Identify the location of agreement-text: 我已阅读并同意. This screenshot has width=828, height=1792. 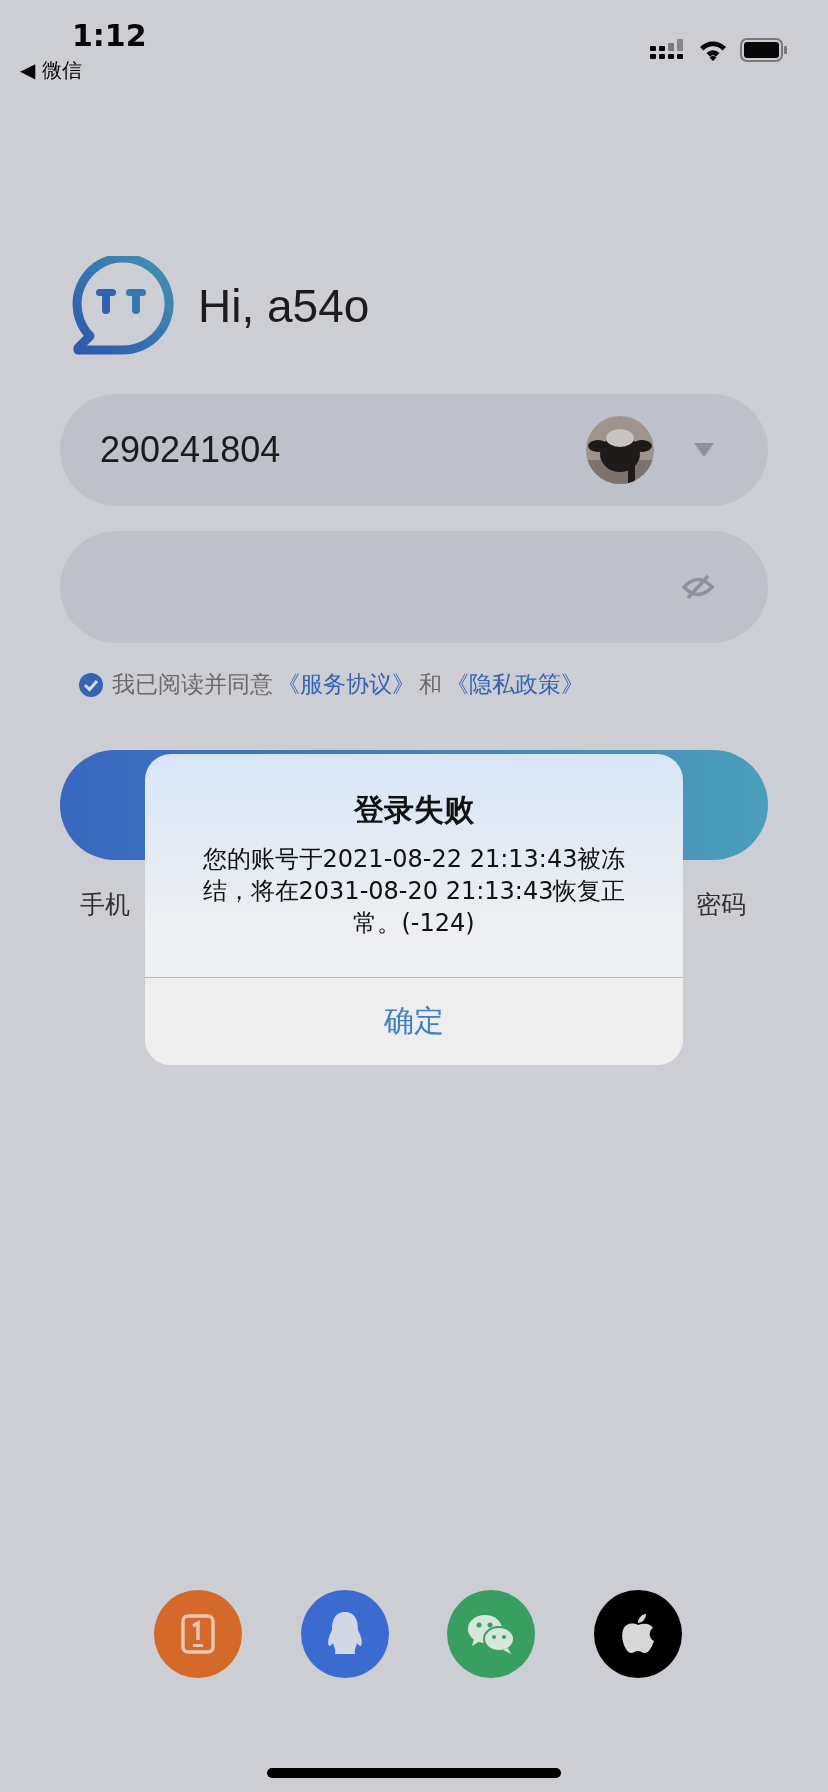
(192, 684).